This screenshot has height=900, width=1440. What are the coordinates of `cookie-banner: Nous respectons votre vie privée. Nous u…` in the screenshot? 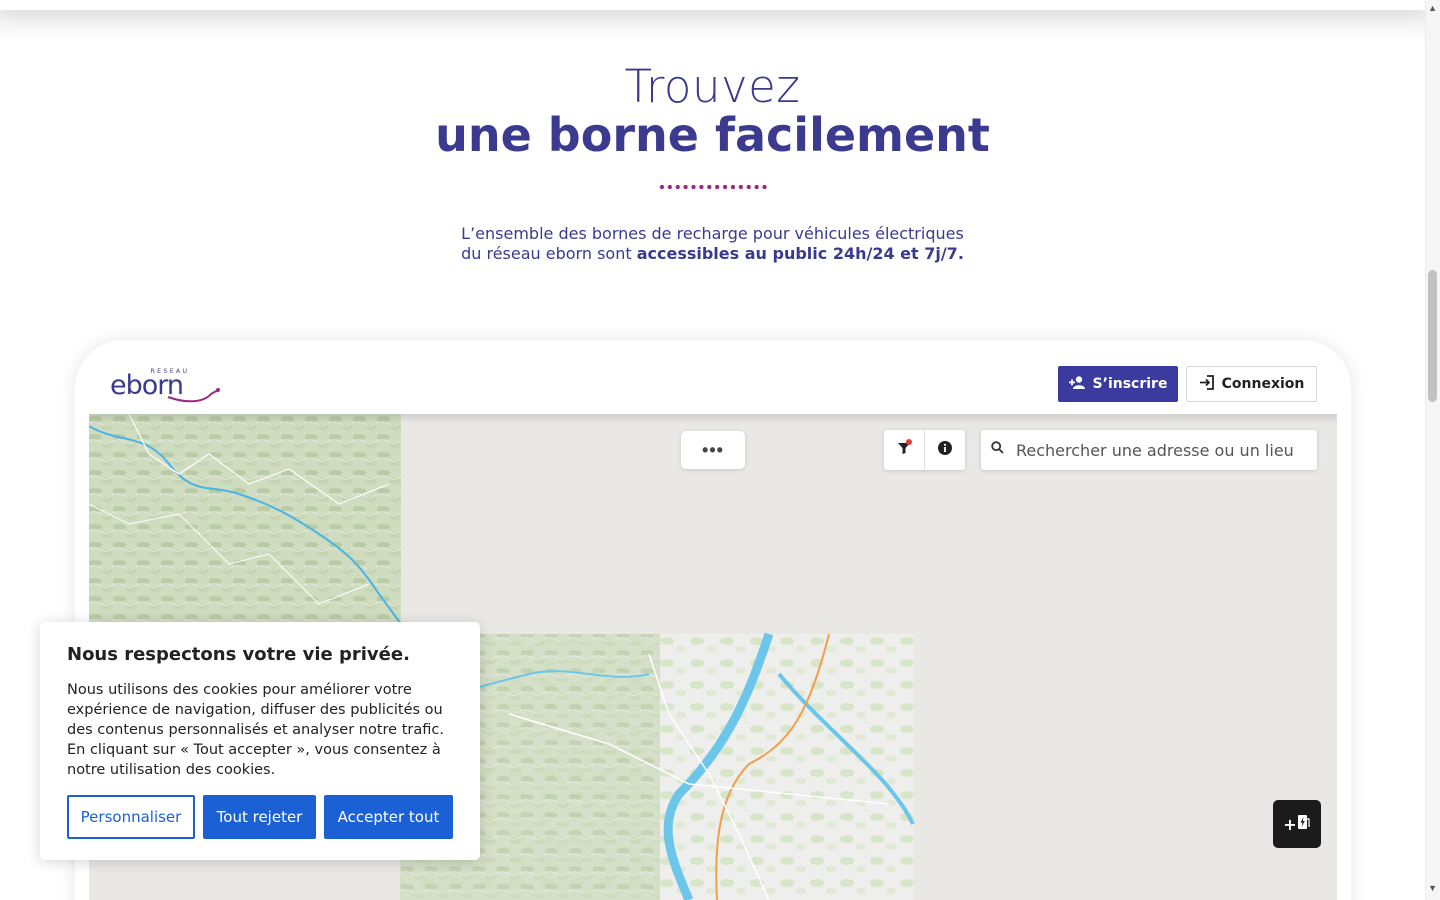 It's located at (260, 741).